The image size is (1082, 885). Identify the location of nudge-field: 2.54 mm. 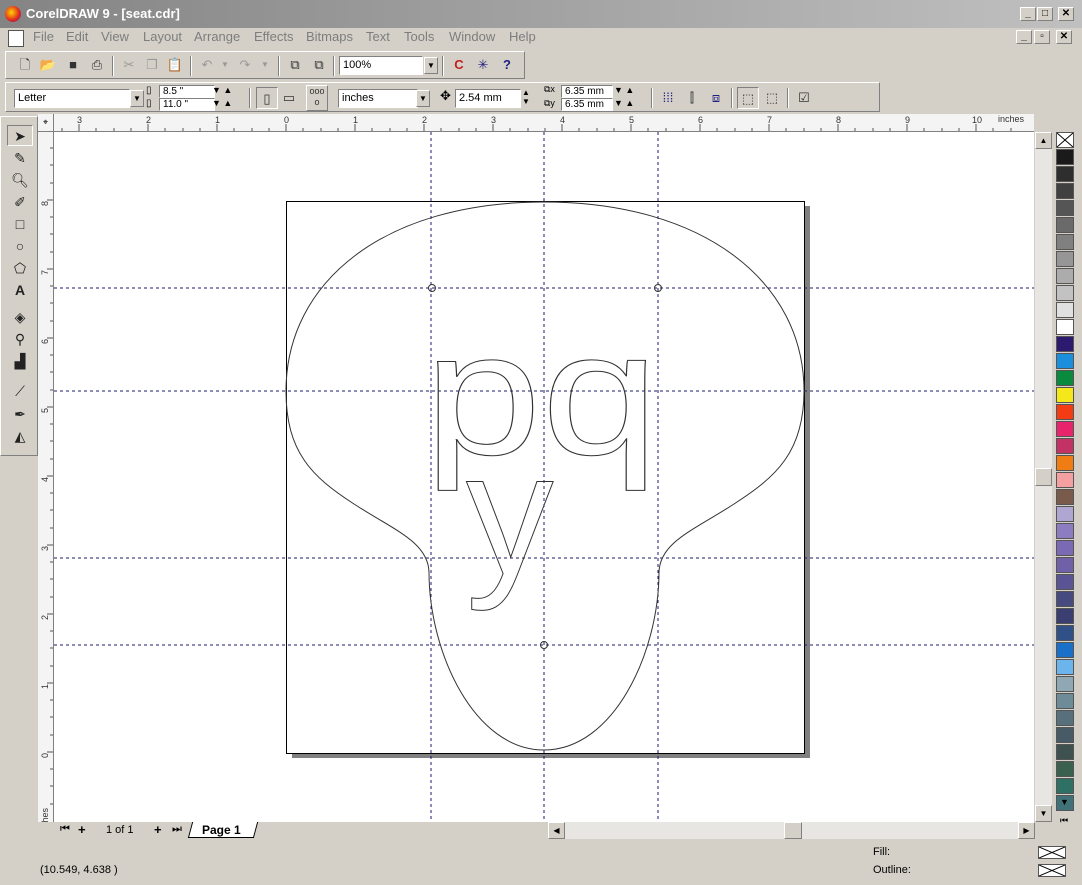
(488, 98).